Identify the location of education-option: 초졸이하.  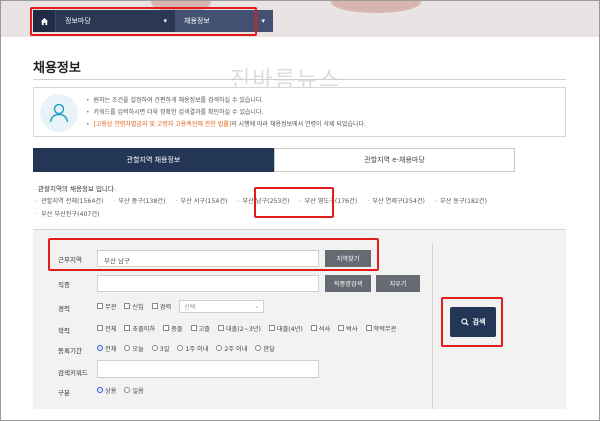
(139, 328).